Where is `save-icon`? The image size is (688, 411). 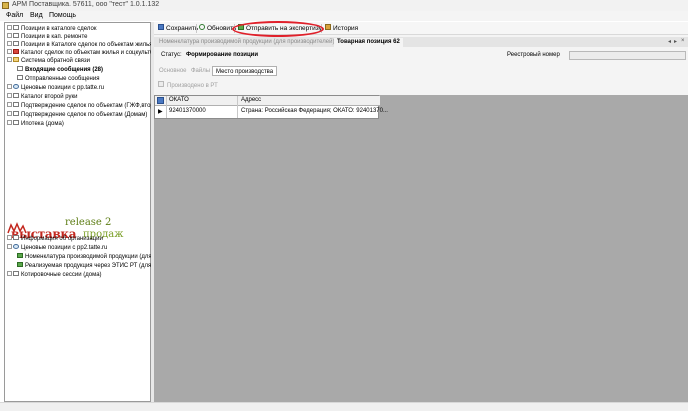
save-icon is located at coordinates (161, 27).